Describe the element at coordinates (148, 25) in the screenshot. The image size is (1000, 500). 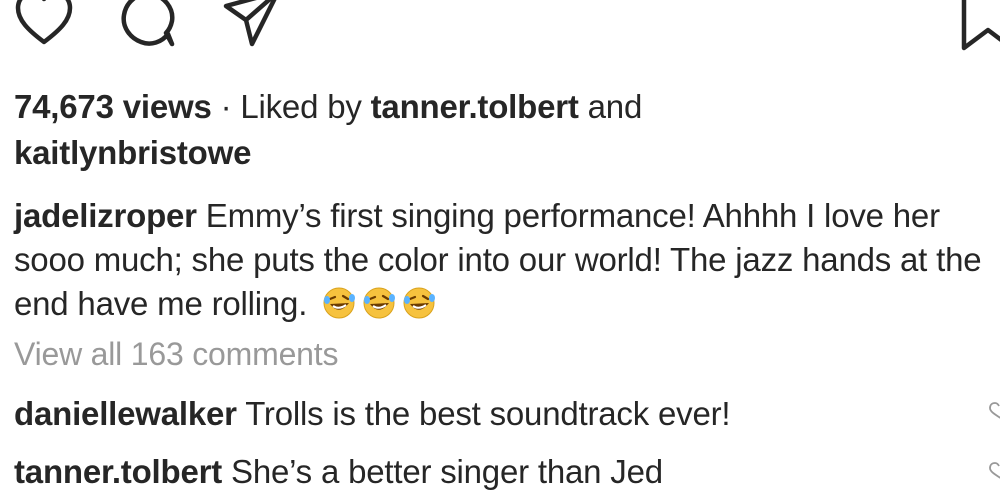
I see `comment-icon` at that location.